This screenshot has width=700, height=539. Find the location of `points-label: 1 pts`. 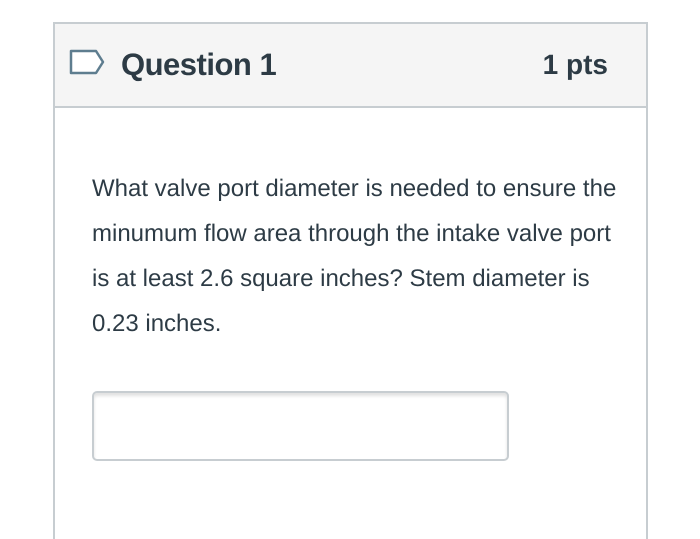

points-label: 1 pts is located at coordinates (575, 65).